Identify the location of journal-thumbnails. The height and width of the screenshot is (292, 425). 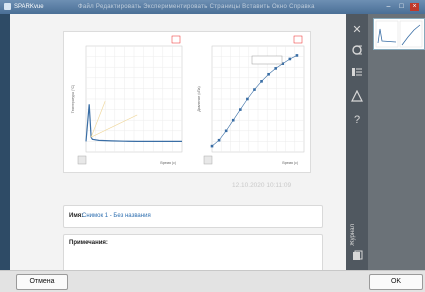
(396, 142).